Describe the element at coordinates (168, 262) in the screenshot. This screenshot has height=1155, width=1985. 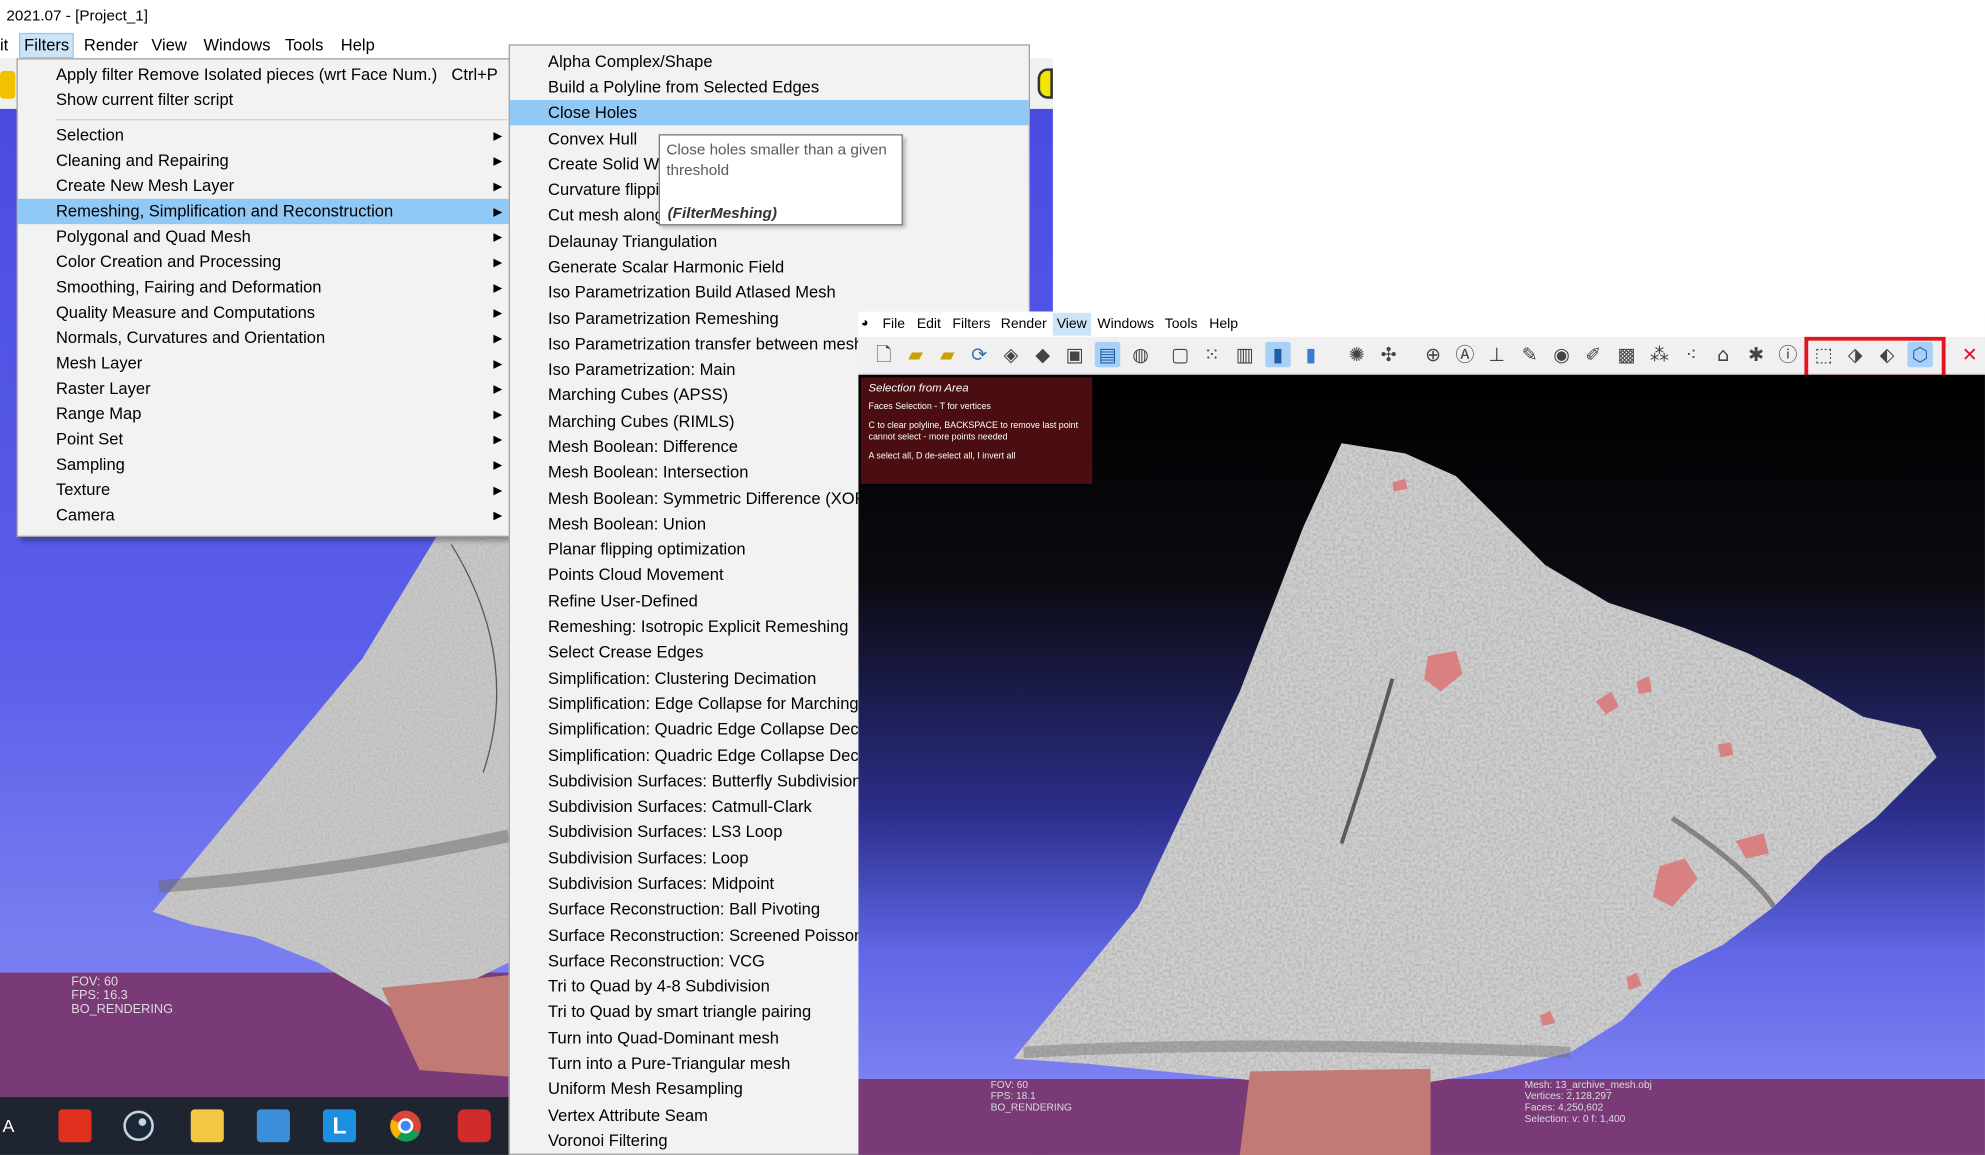
I see `menu-item-label: Color Creation and Processing` at that location.